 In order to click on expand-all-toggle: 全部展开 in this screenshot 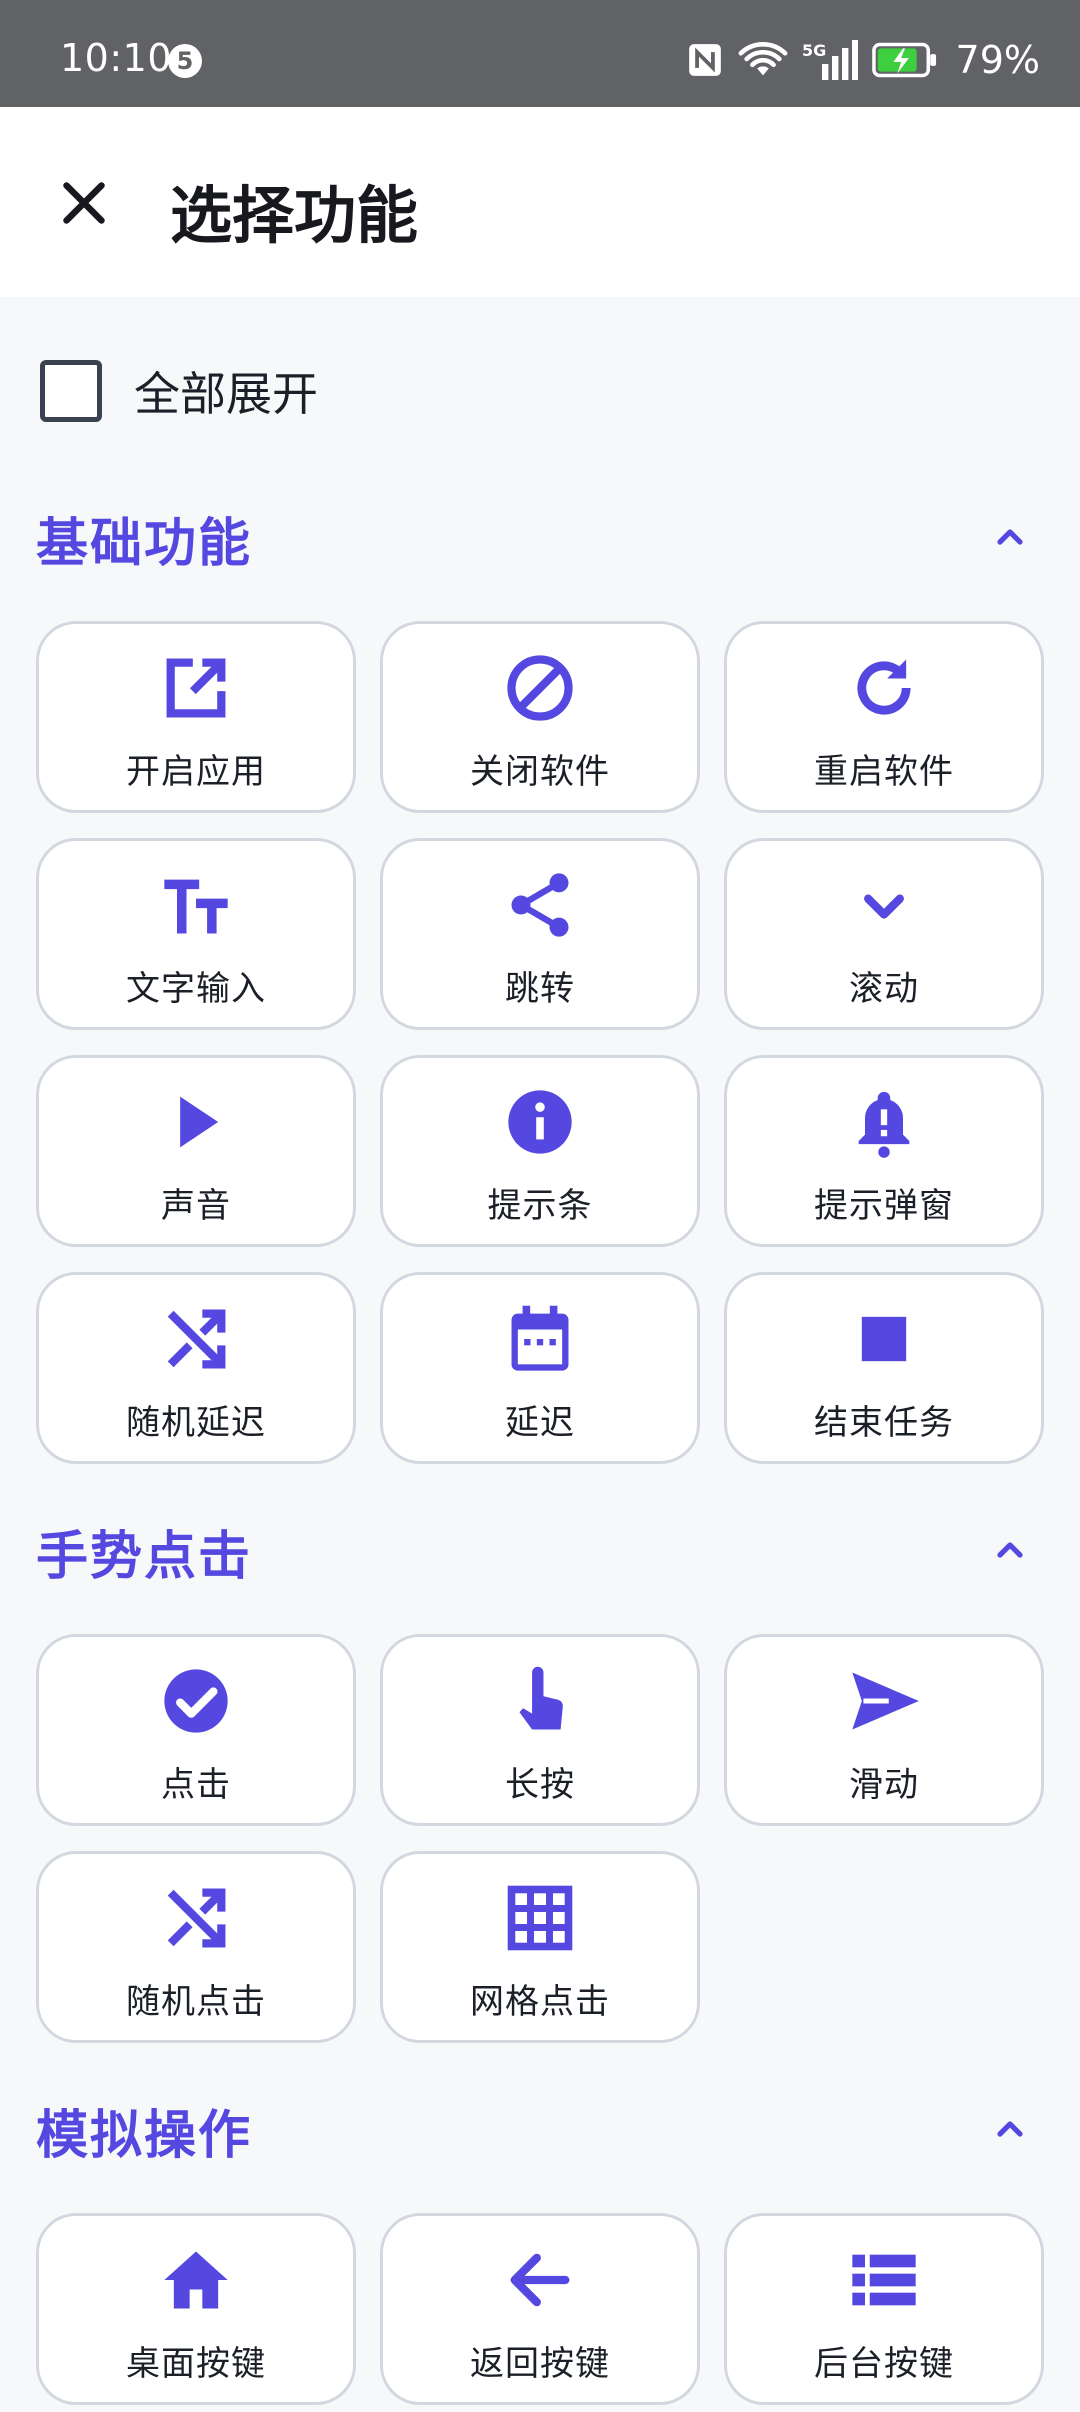, I will do `click(179, 391)`.